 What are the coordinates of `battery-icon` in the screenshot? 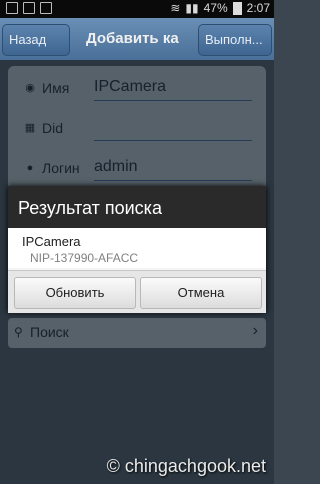 It's located at (237, 8).